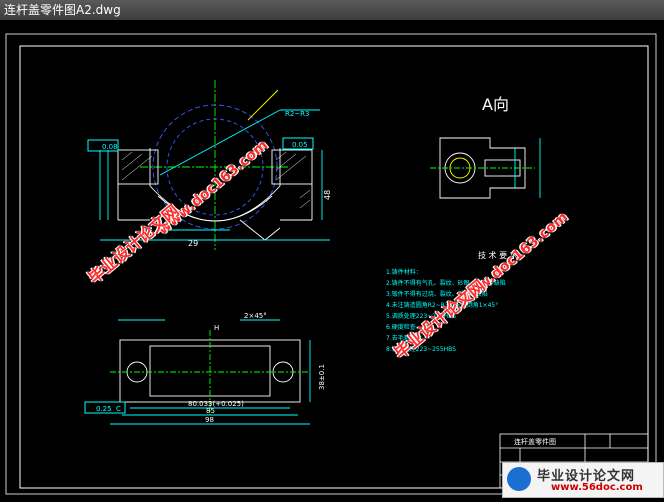 This screenshot has width=664, height=502. What do you see at coordinates (62, 10) in the screenshot?
I see `window-title: 连杆盖零件图A2.dwg` at bounding box center [62, 10].